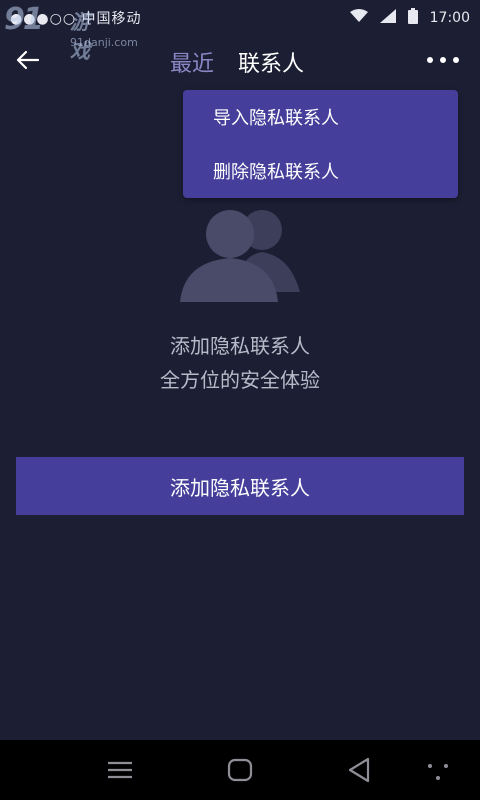 Image resolution: width=480 pixels, height=800 pixels. I want to click on menu-item-delete: 删除隐私联系人, so click(276, 171).